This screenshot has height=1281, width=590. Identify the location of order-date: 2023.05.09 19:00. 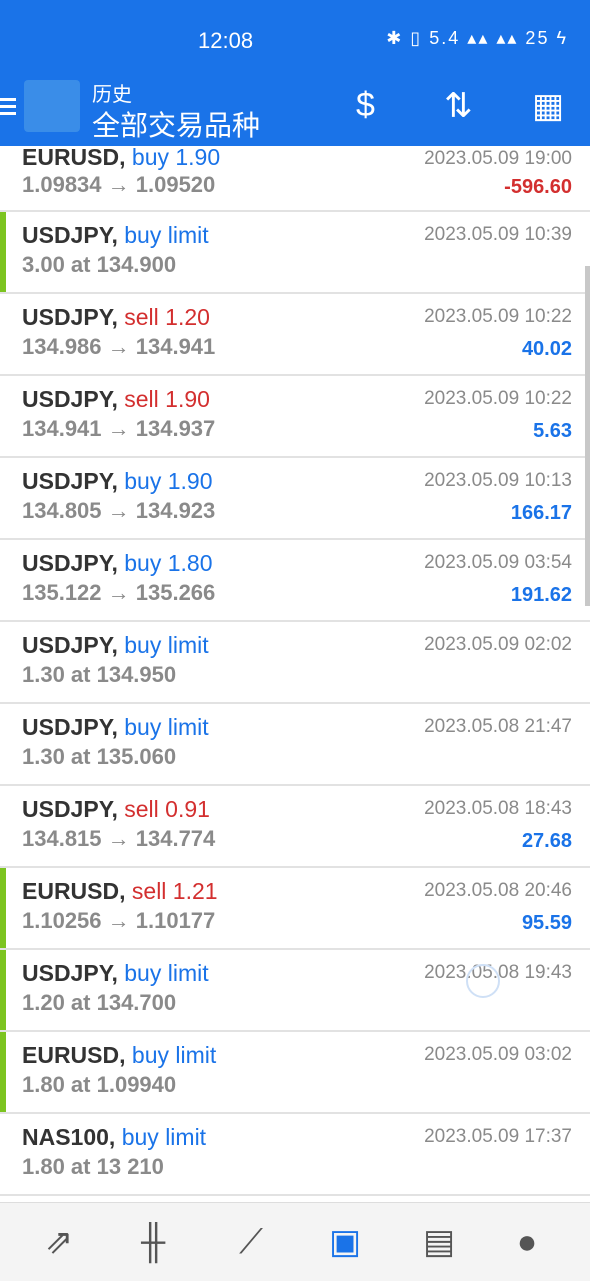
(498, 158).